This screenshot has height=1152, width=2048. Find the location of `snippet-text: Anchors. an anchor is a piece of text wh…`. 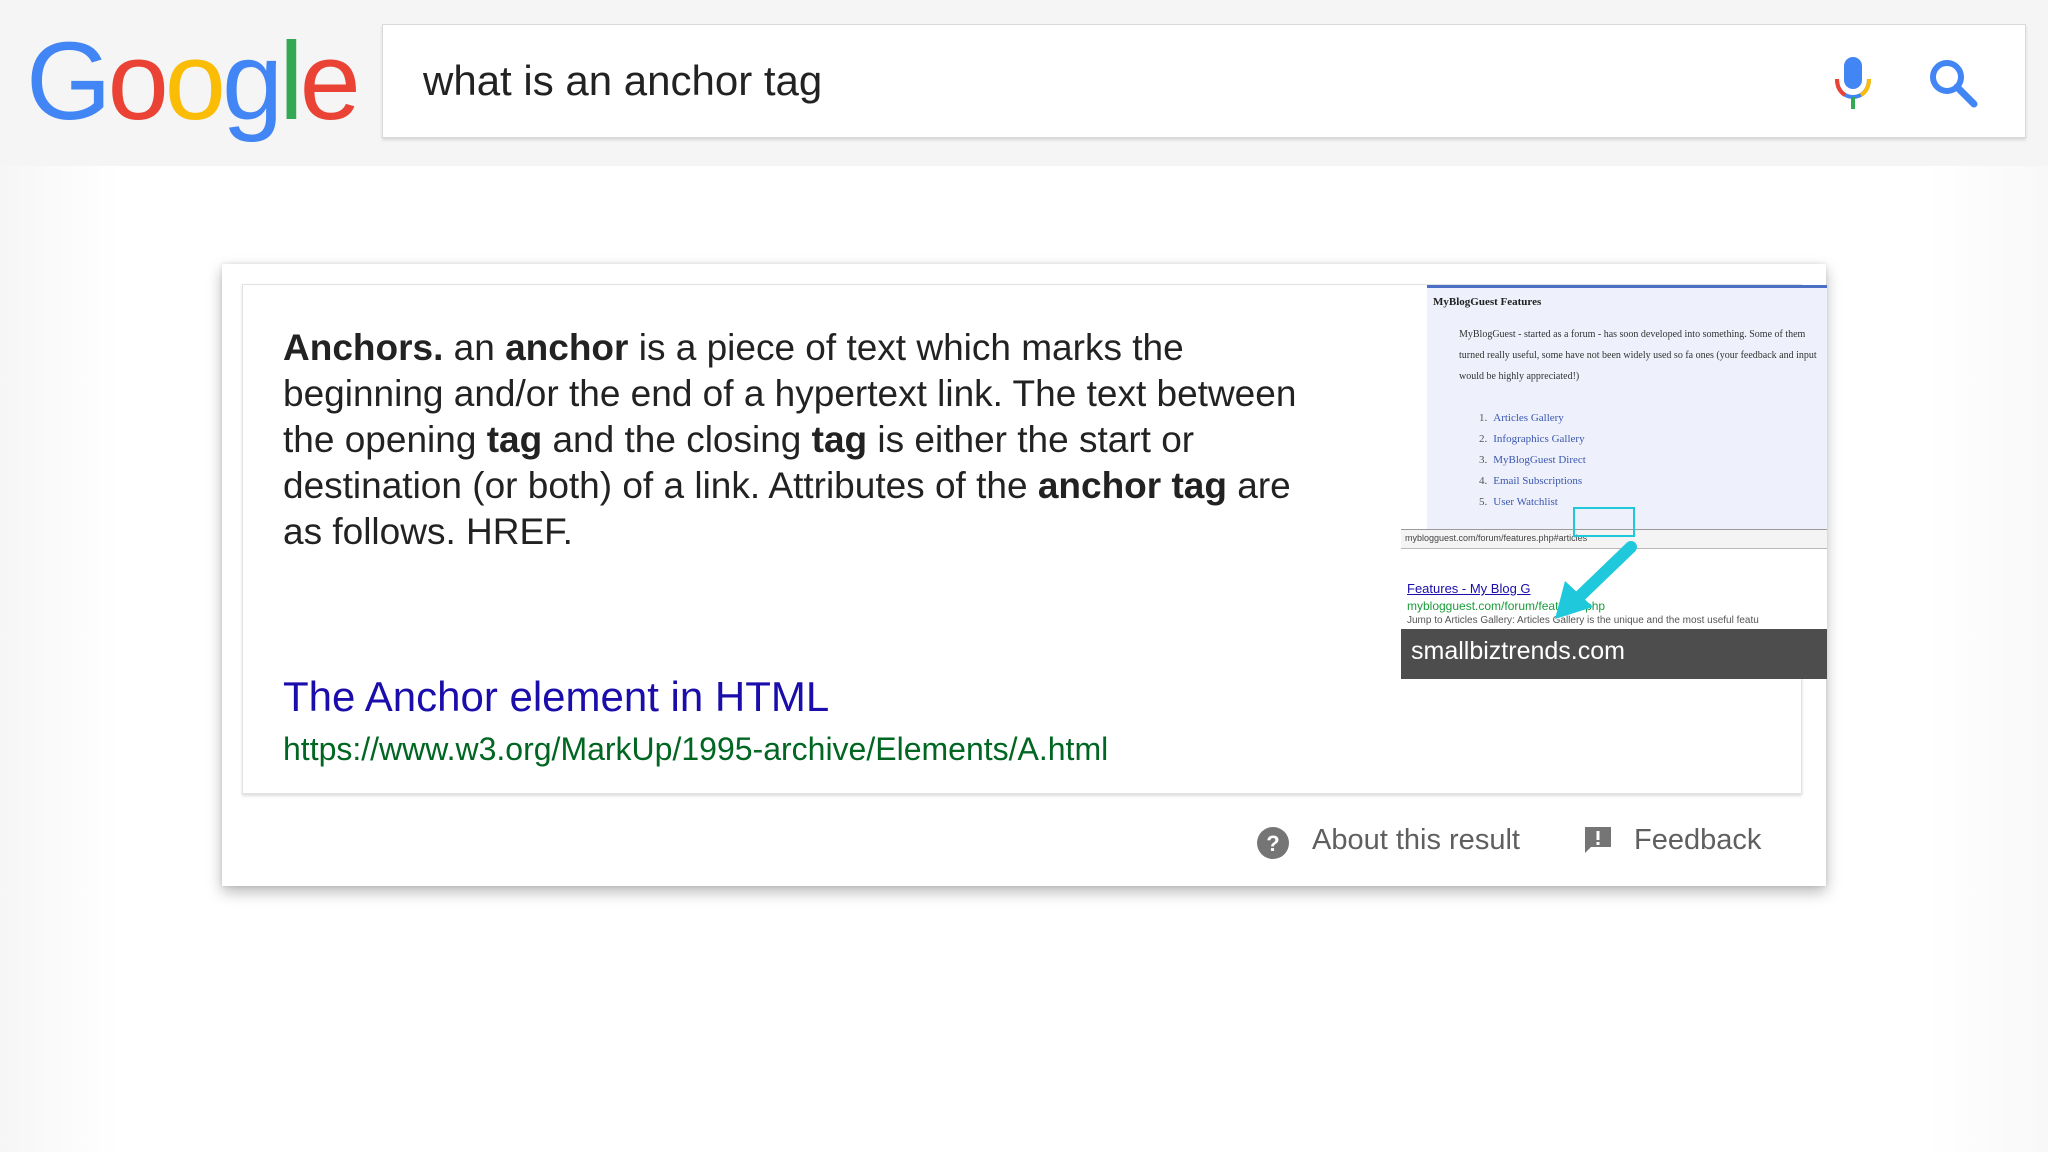

snippet-text: Anchors. an anchor is a piece of text wh… is located at coordinates (793, 440).